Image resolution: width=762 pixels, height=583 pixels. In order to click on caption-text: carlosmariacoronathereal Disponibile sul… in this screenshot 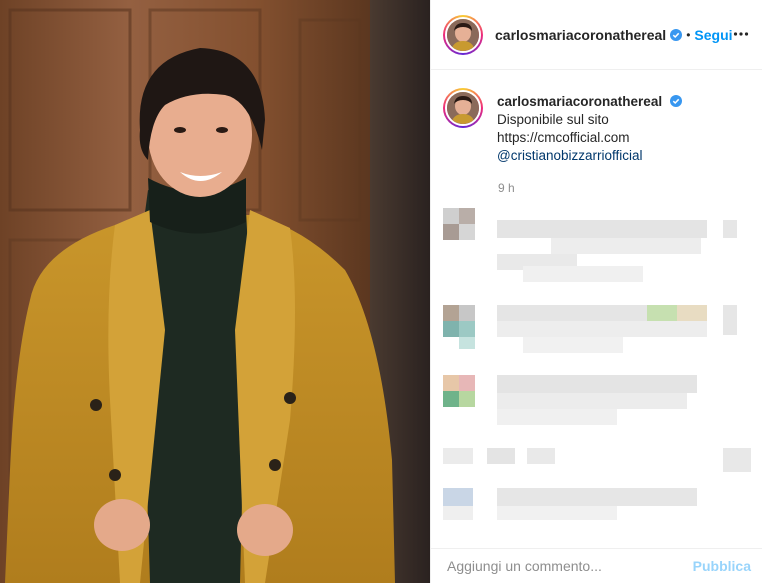, I will do `click(589, 126)`.